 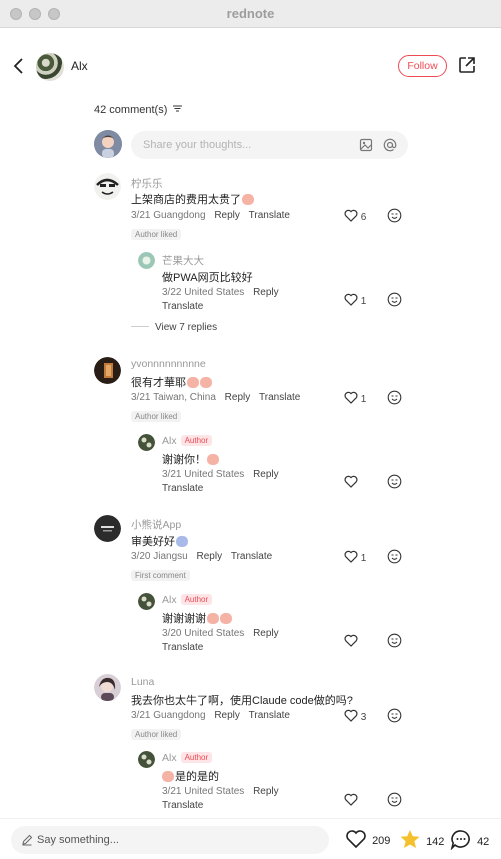 I want to click on view-more-replies: View 7 replies, so click(x=174, y=327).